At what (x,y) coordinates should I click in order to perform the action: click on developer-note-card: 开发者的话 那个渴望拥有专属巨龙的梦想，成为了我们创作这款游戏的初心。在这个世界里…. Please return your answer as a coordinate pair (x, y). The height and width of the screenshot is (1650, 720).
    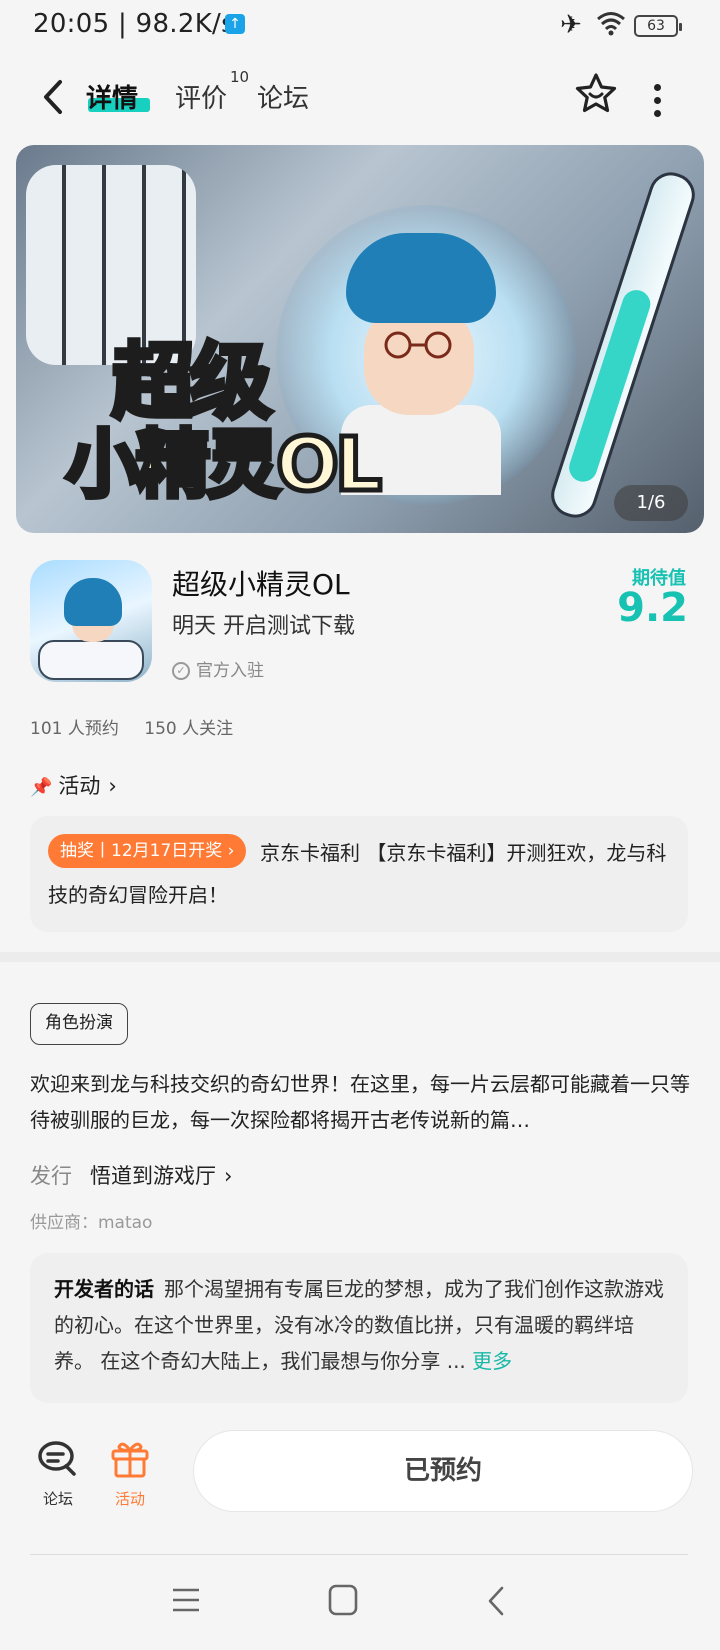
    Looking at the image, I should click on (359, 1328).